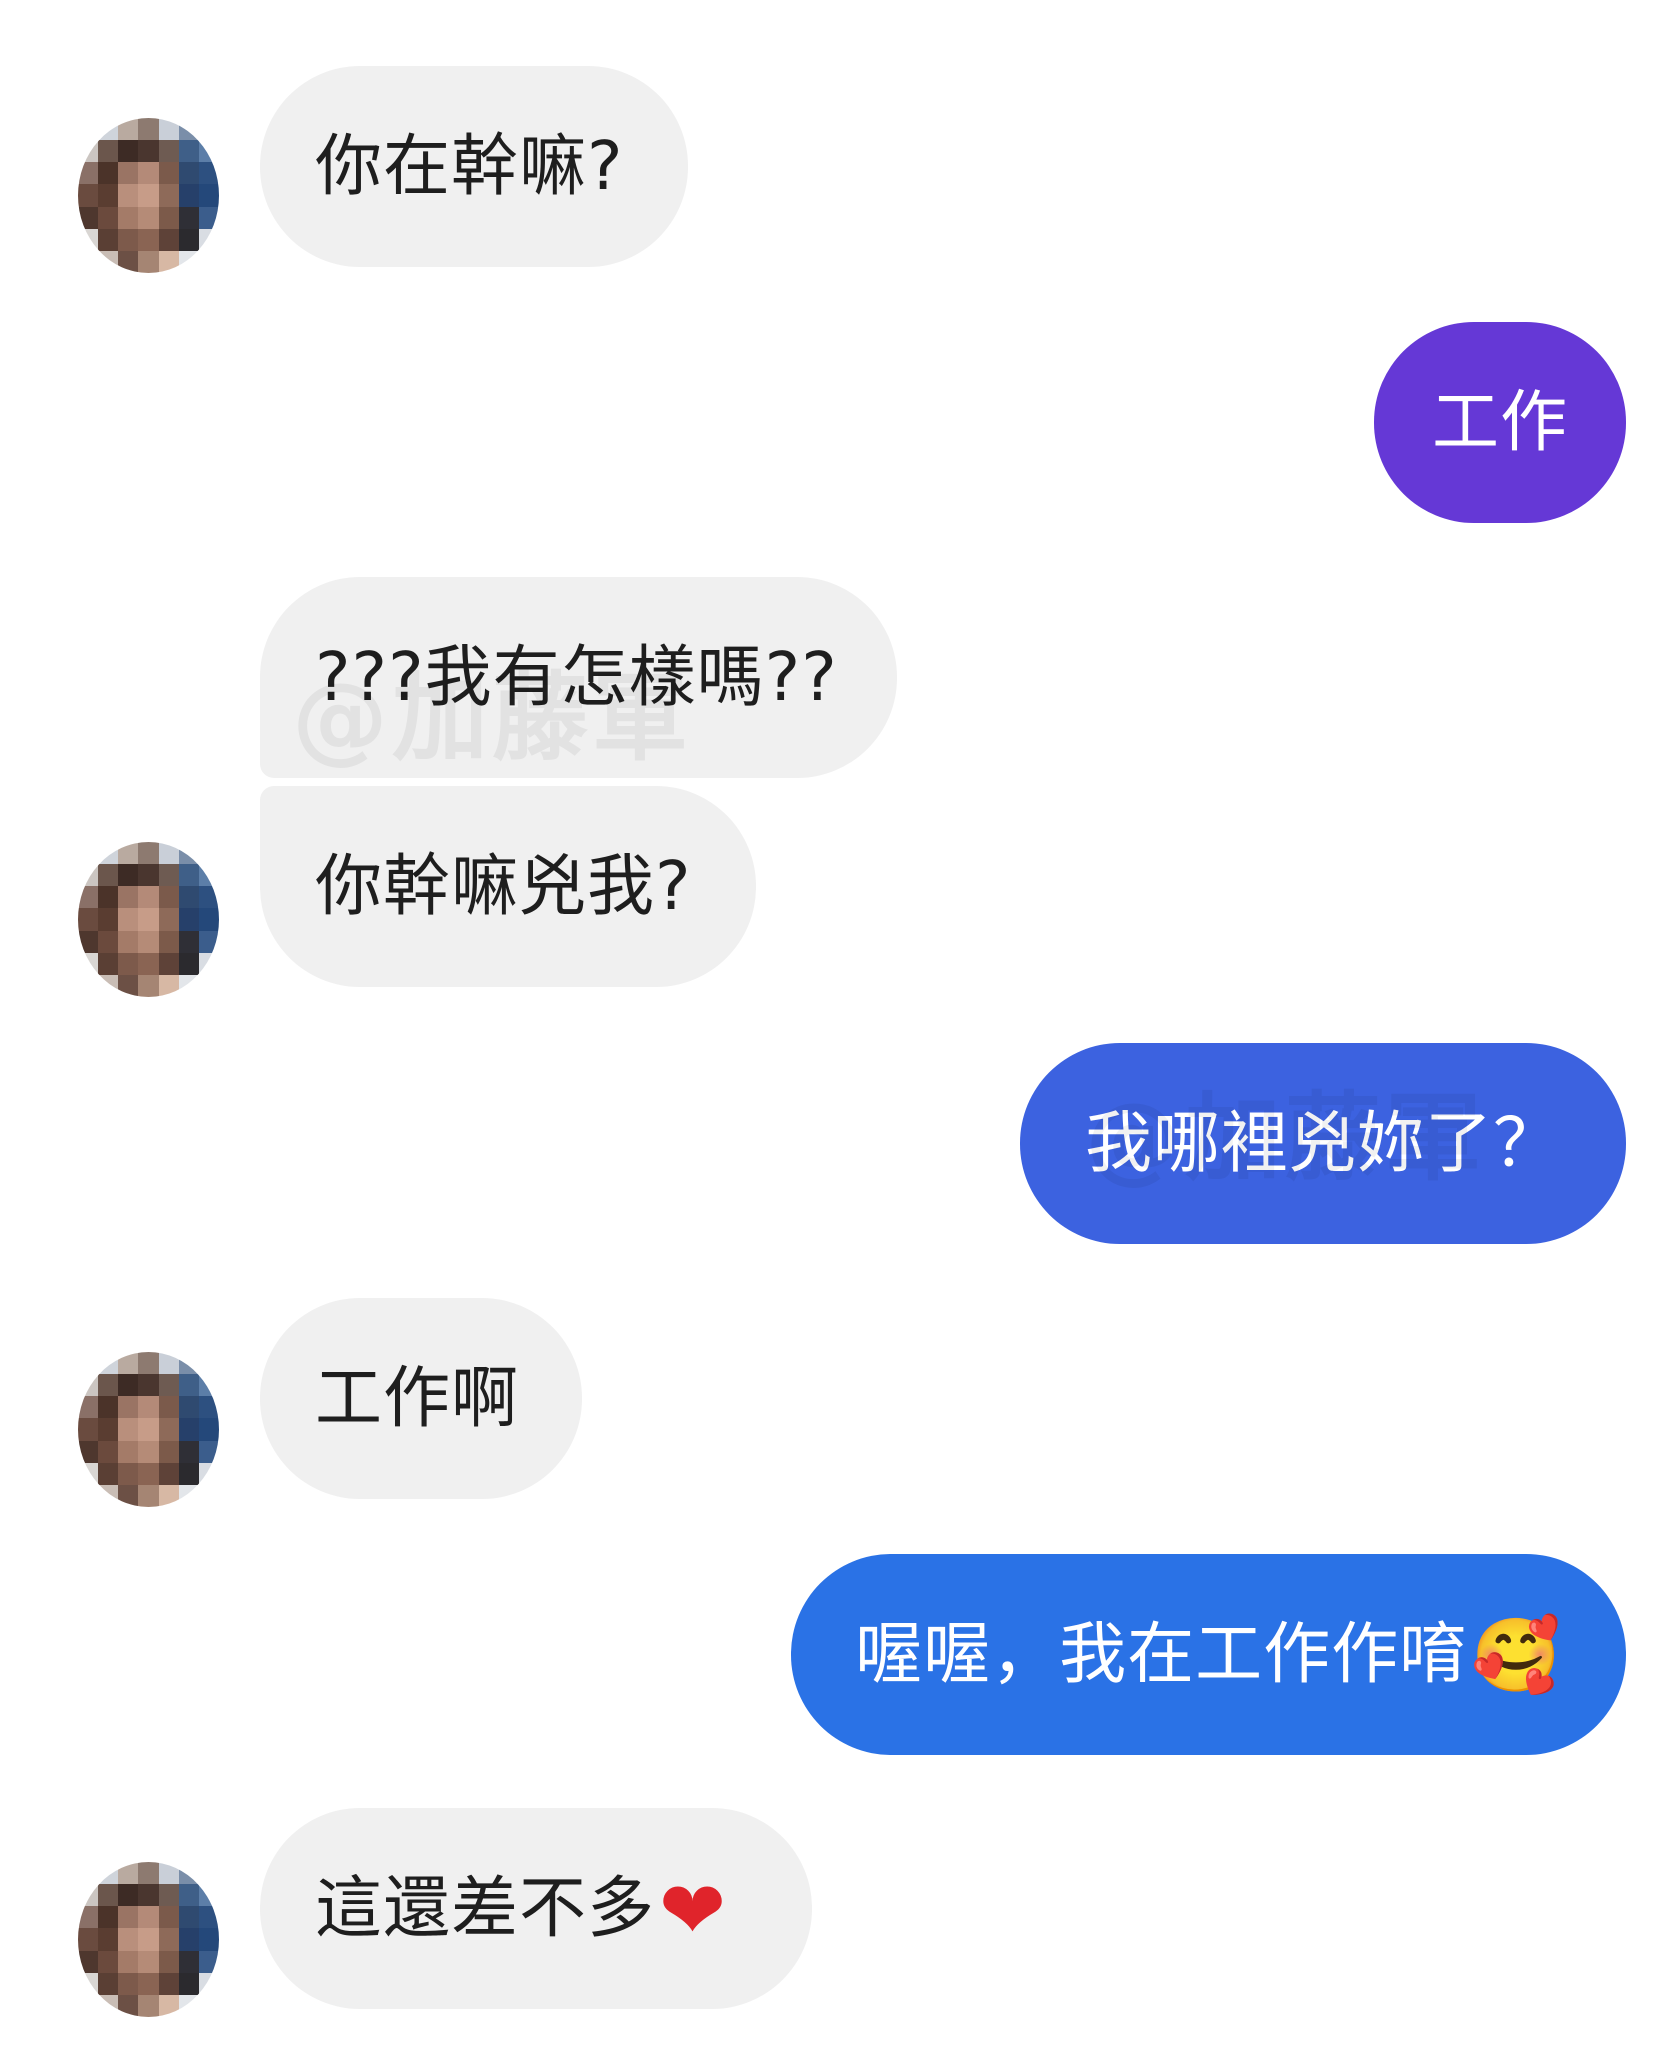 The height and width of the screenshot is (2048, 1668). I want to click on message-text: 你幹嘛兇我?, so click(503, 886).